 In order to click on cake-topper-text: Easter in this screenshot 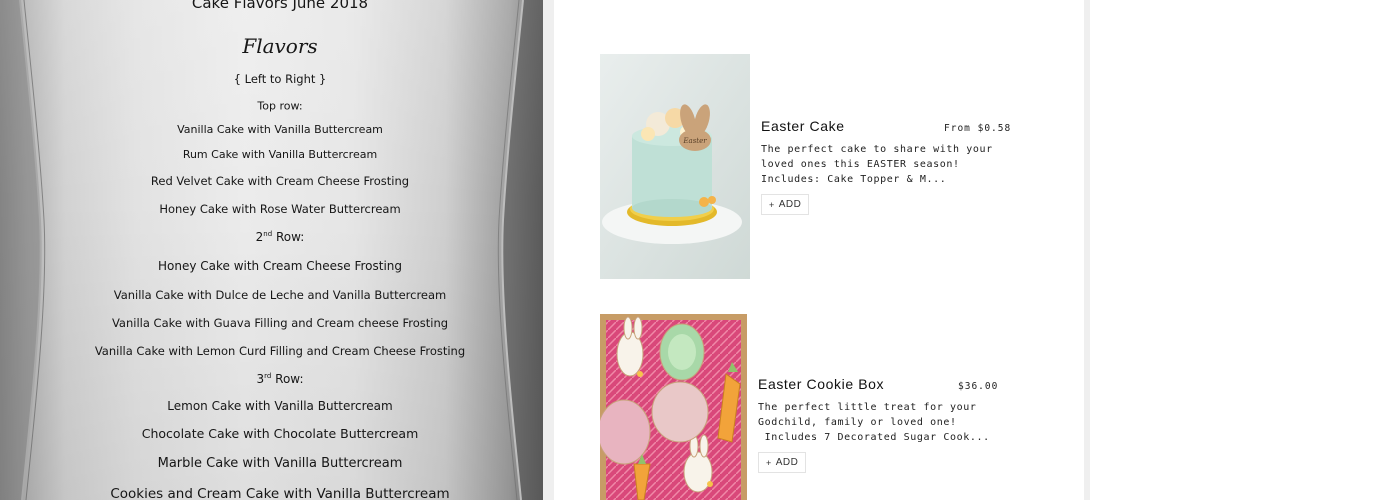, I will do `click(694, 141)`.